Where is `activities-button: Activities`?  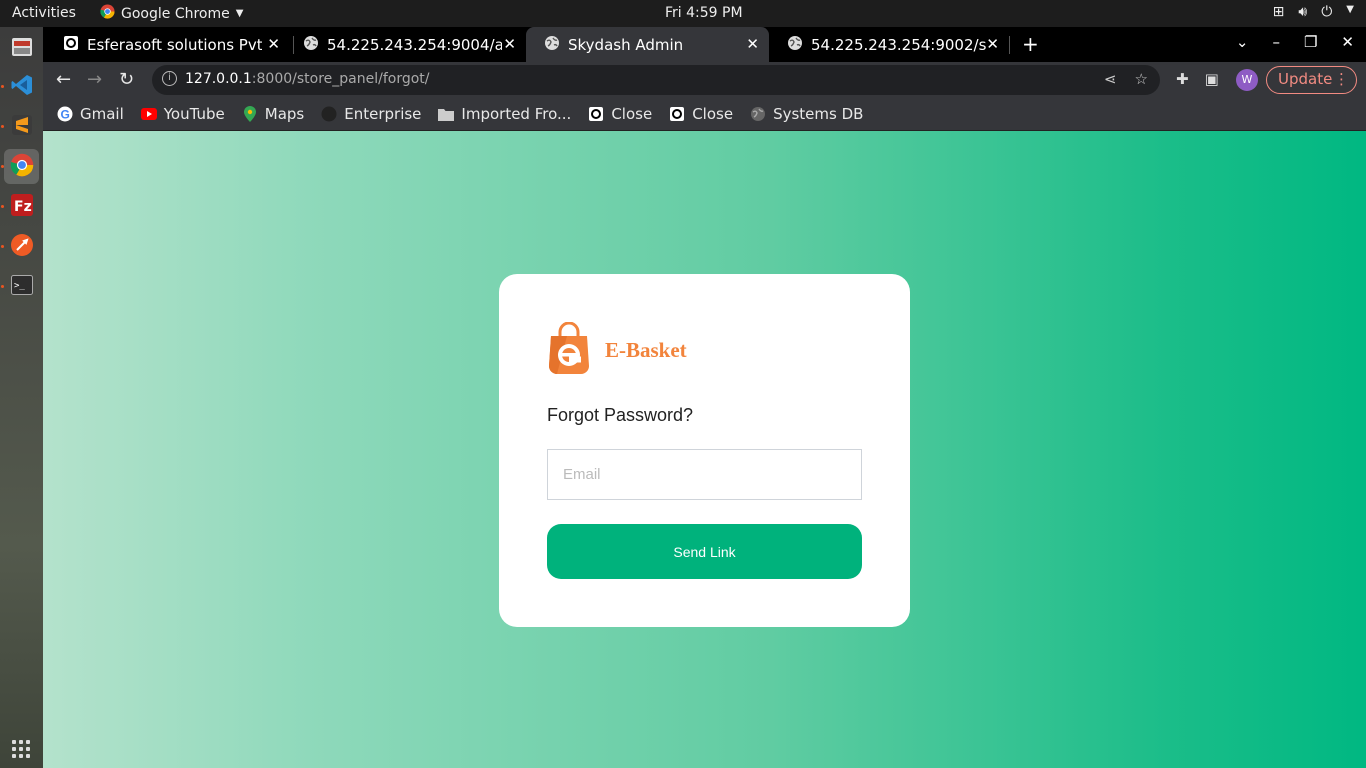
activities-button: Activities is located at coordinates (44, 13).